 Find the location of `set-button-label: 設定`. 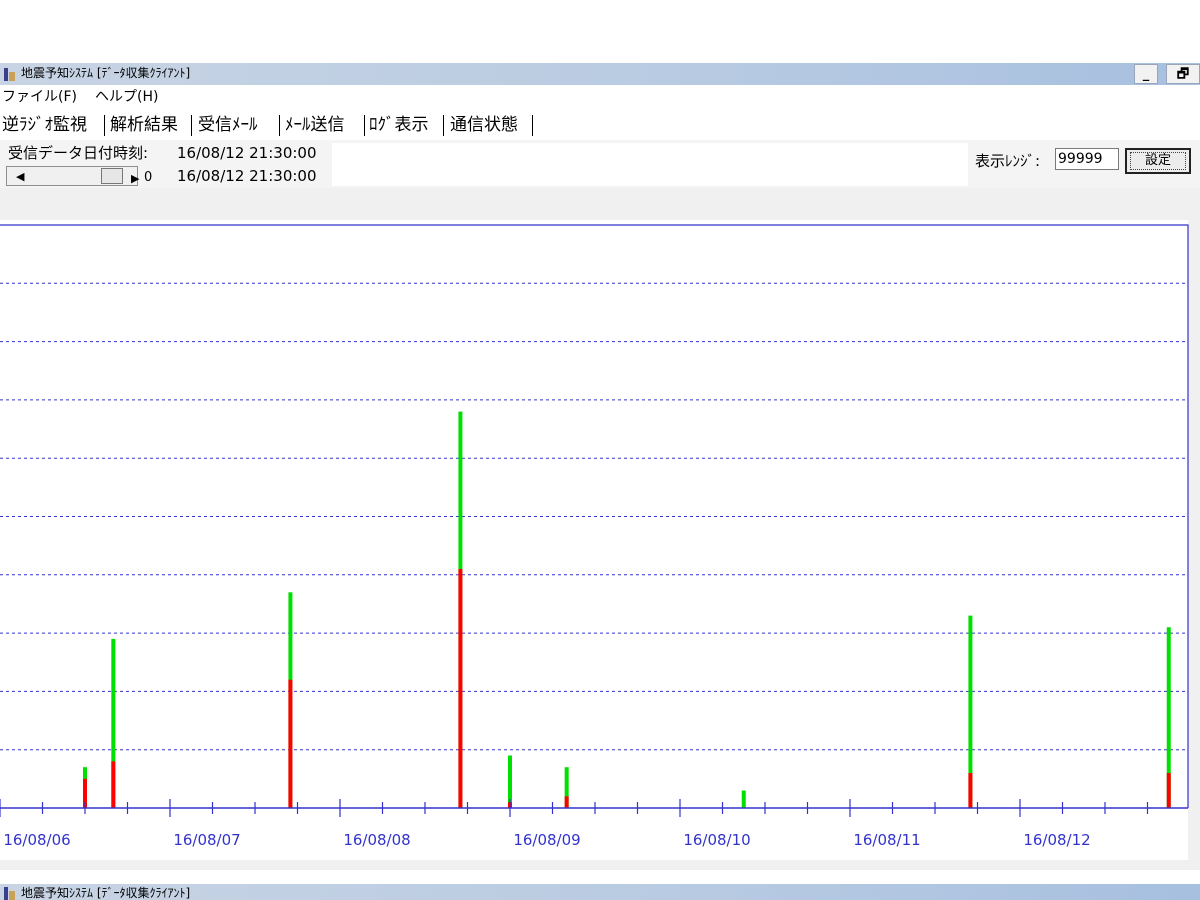

set-button-label: 設定 is located at coordinates (1158, 161).